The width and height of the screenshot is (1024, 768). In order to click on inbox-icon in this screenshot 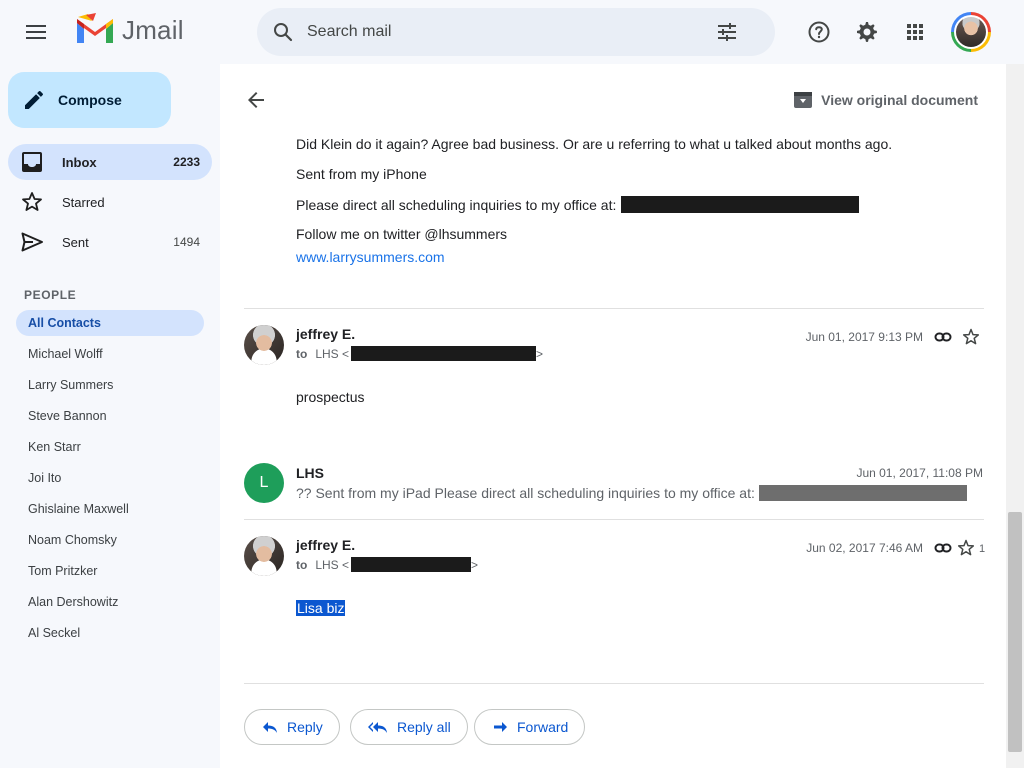, I will do `click(32, 162)`.